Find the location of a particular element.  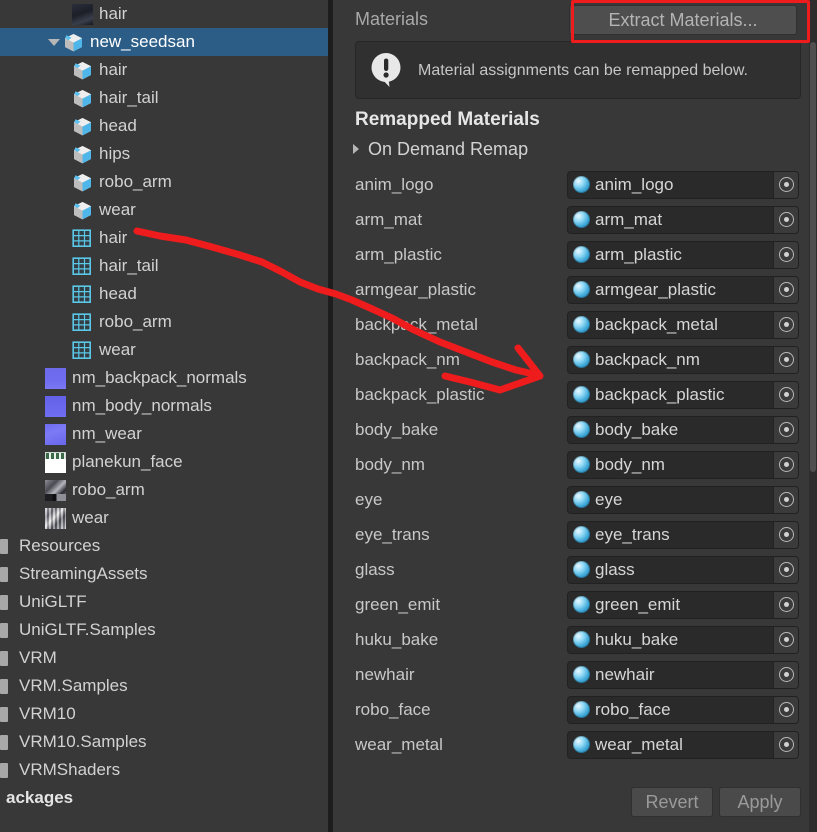

material-object-field: arm_mat is located at coordinates (683, 219).